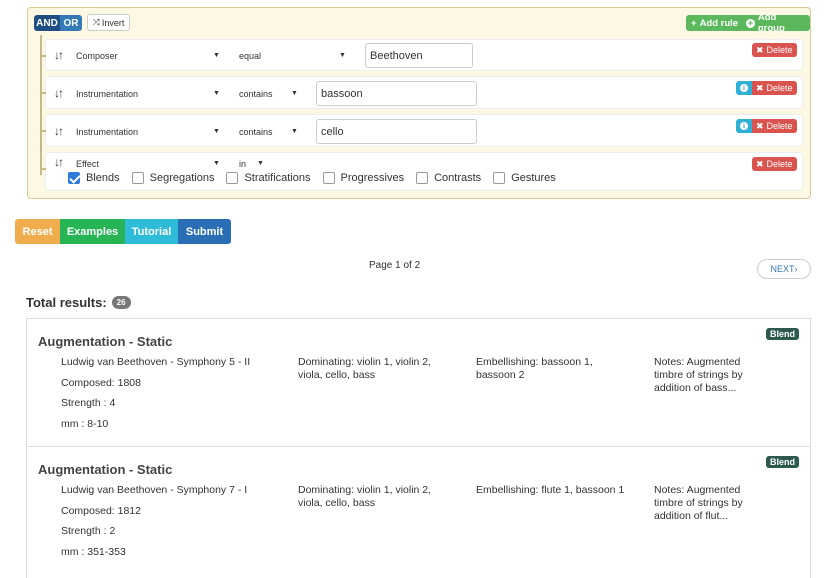 This screenshot has height=578, width=826. I want to click on result-embellishing: Embellishing: bassoon 1, bassoon 2, so click(534, 368).